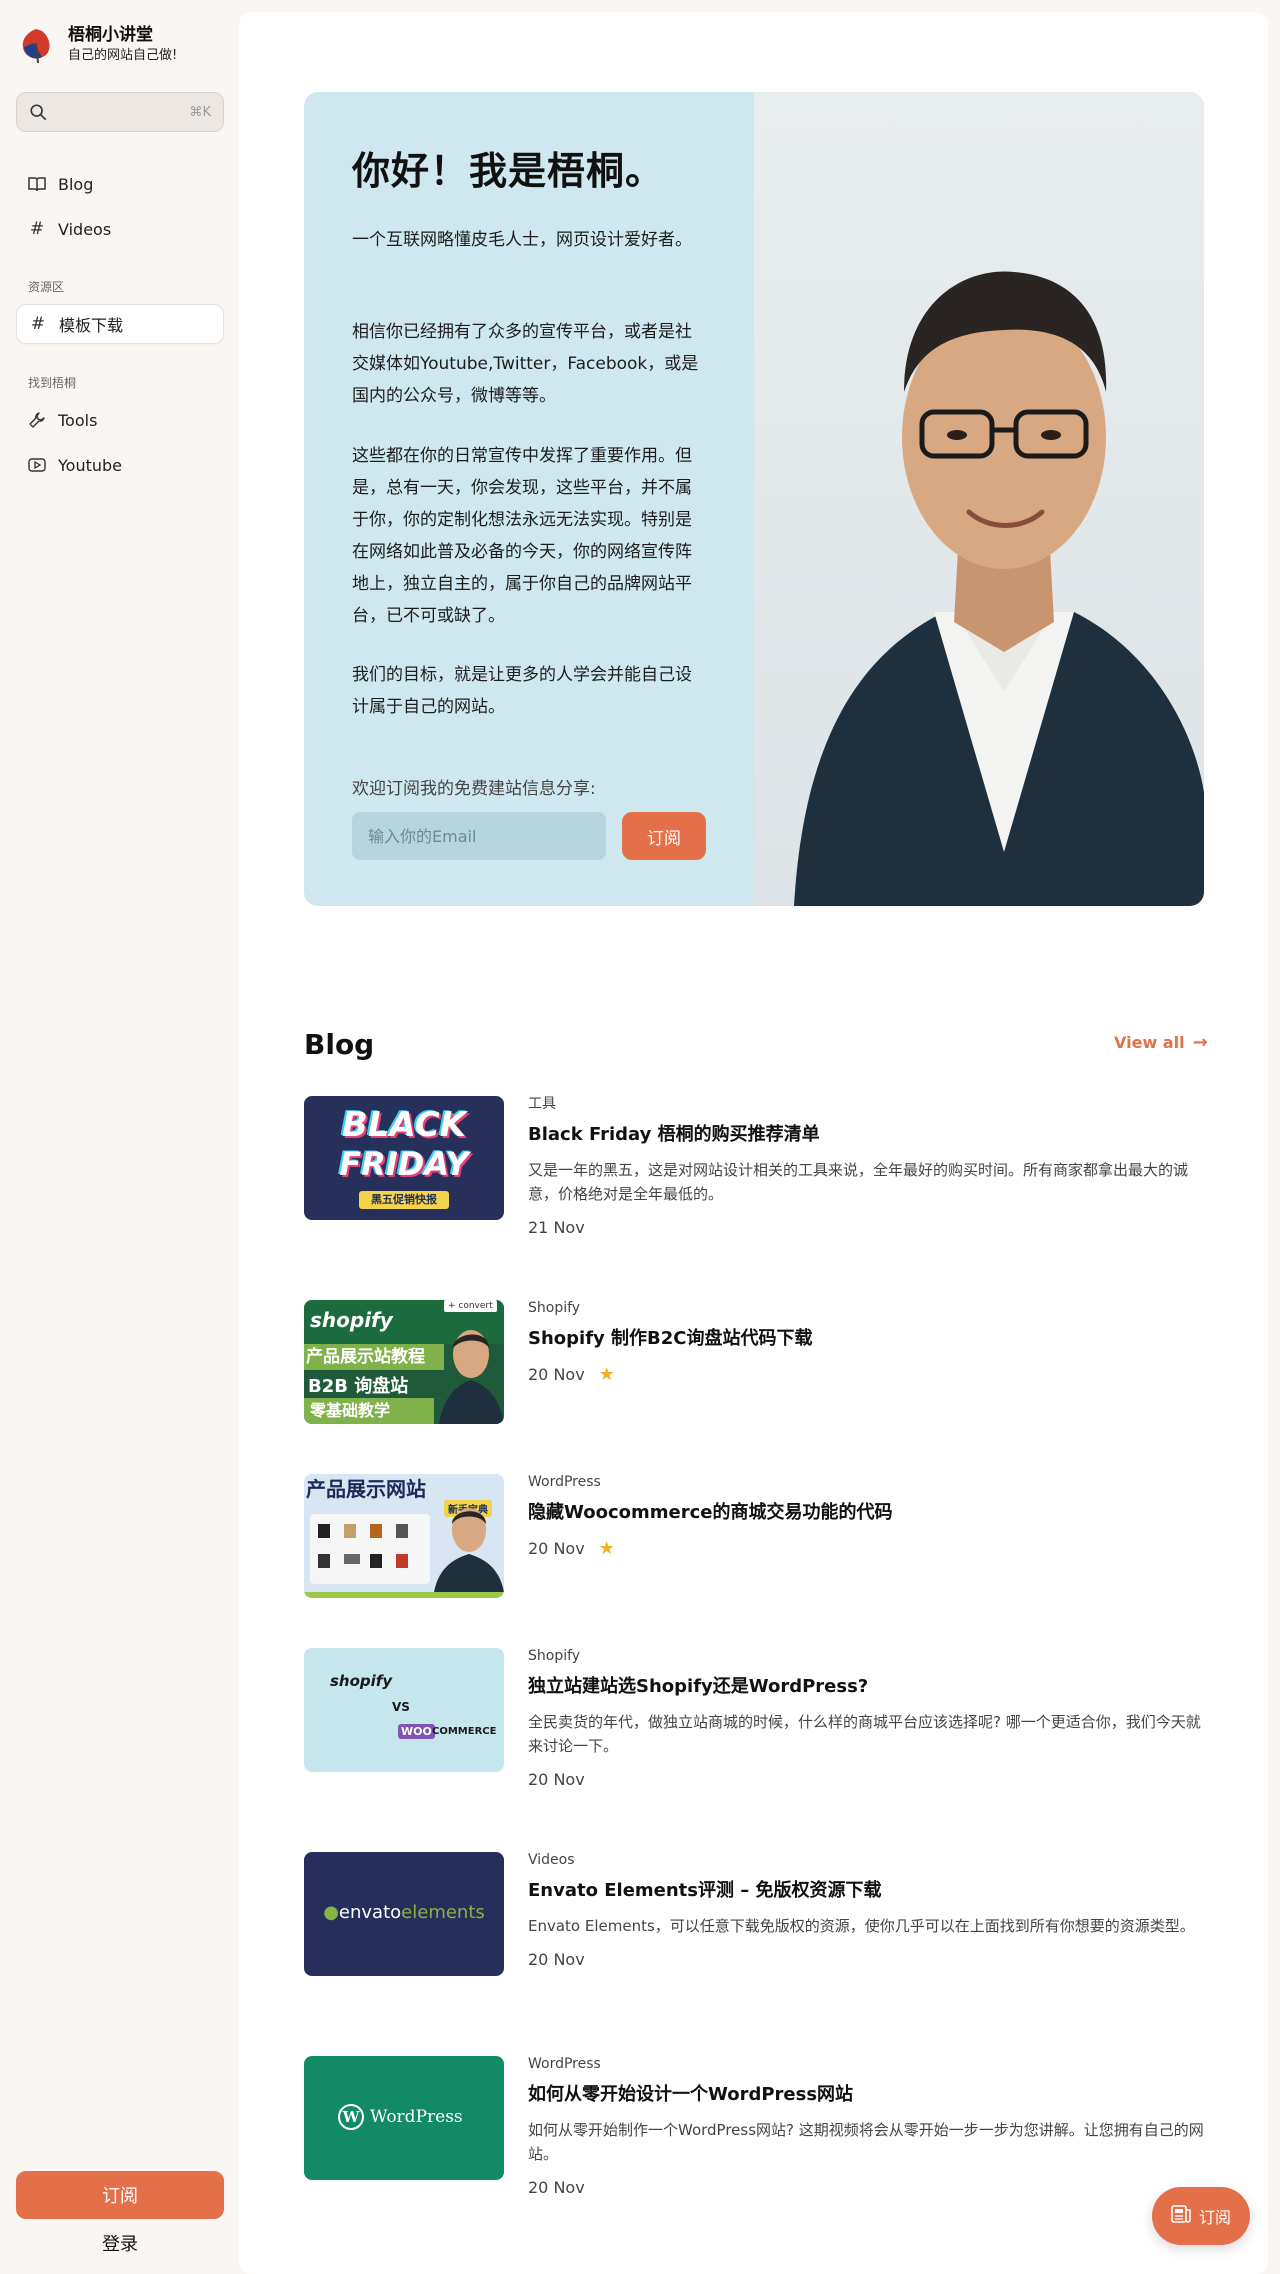 The width and height of the screenshot is (1280, 2274). What do you see at coordinates (866, 2095) in the screenshot?
I see `post-title: 如何从零开始设计一个WordPress网站` at bounding box center [866, 2095].